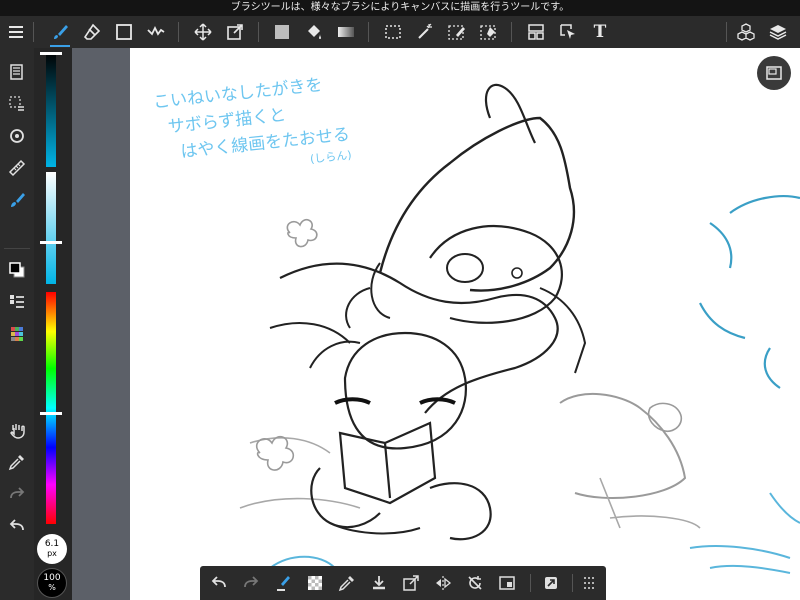 The height and width of the screenshot is (600, 800). I want to click on slider-panel, so click(53, 324).